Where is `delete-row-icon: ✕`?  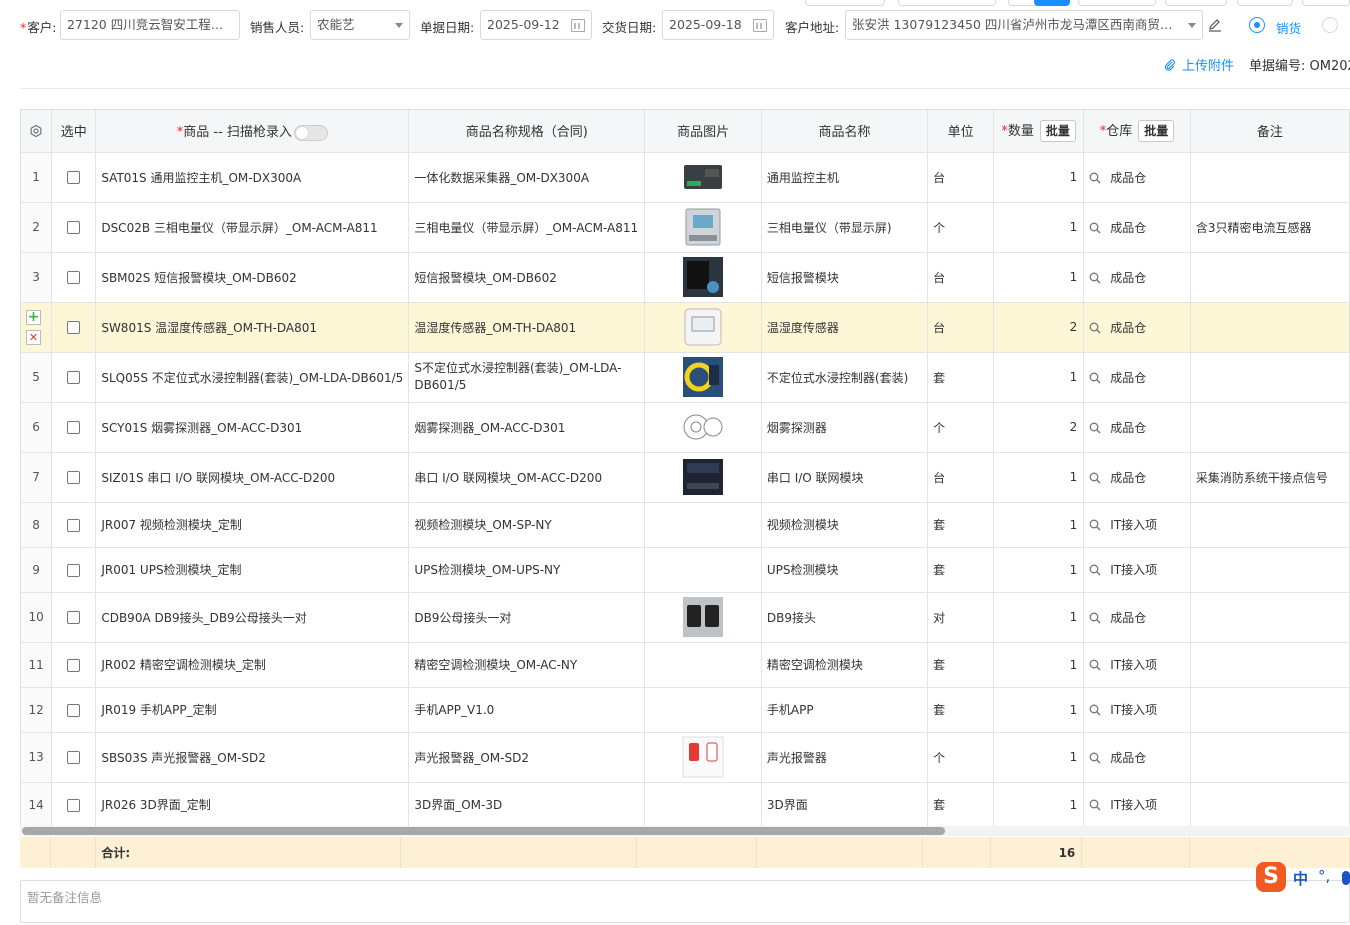
delete-row-icon: ✕ is located at coordinates (33, 337).